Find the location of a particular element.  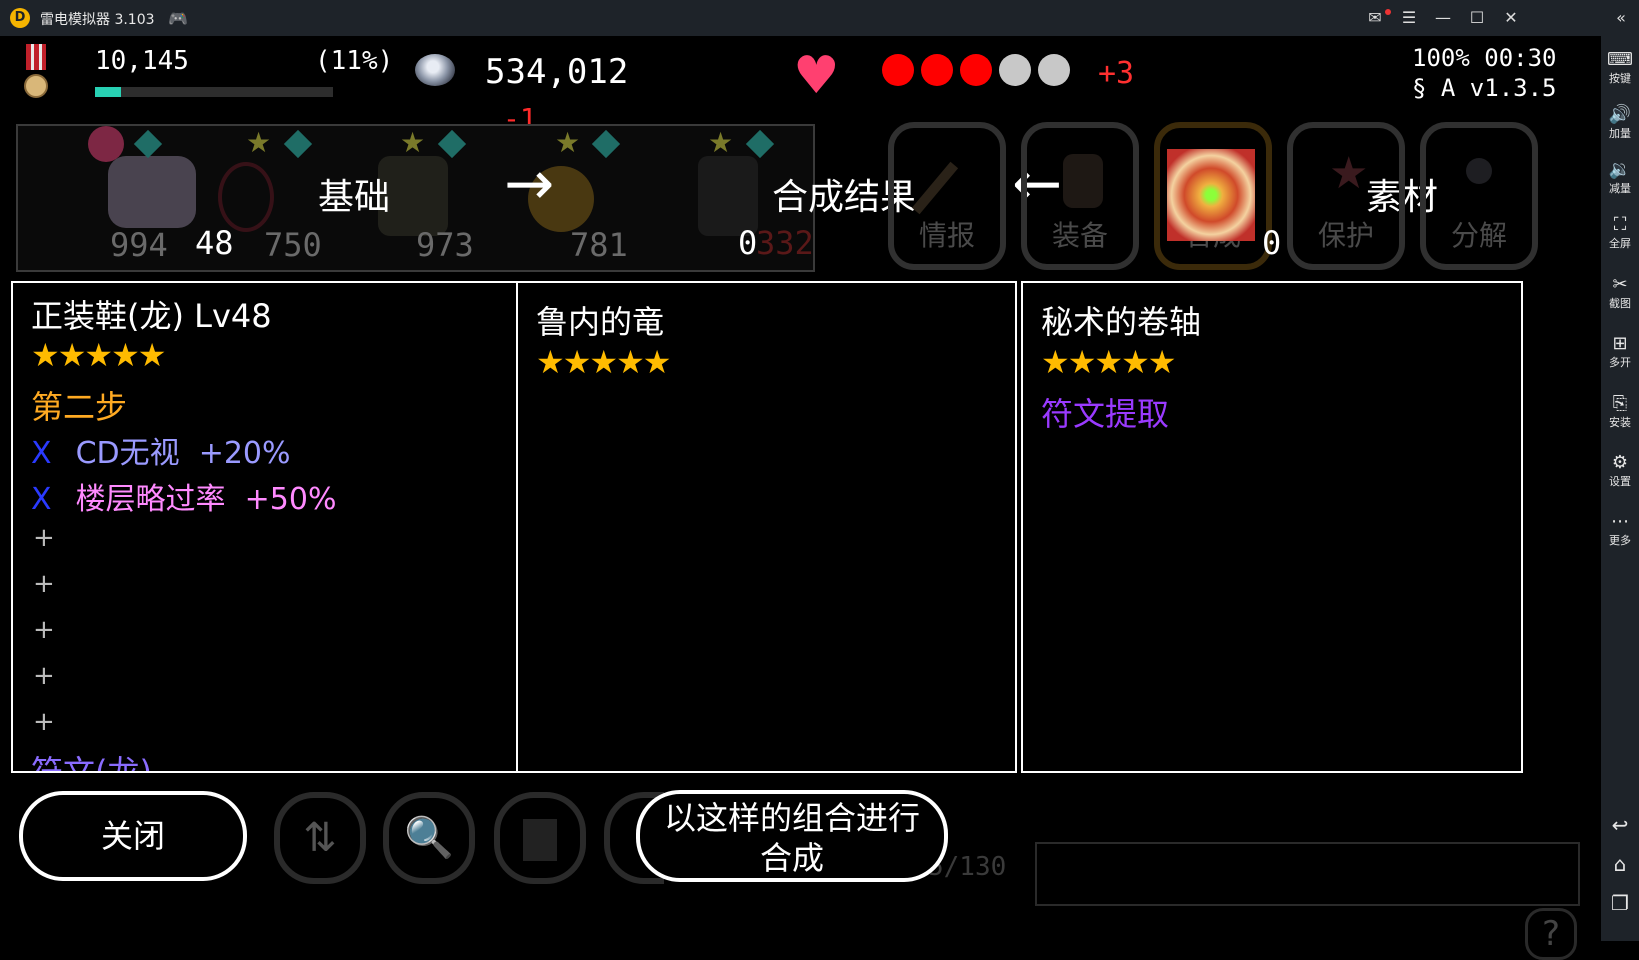

search-input is located at coordinates (1307, 874).